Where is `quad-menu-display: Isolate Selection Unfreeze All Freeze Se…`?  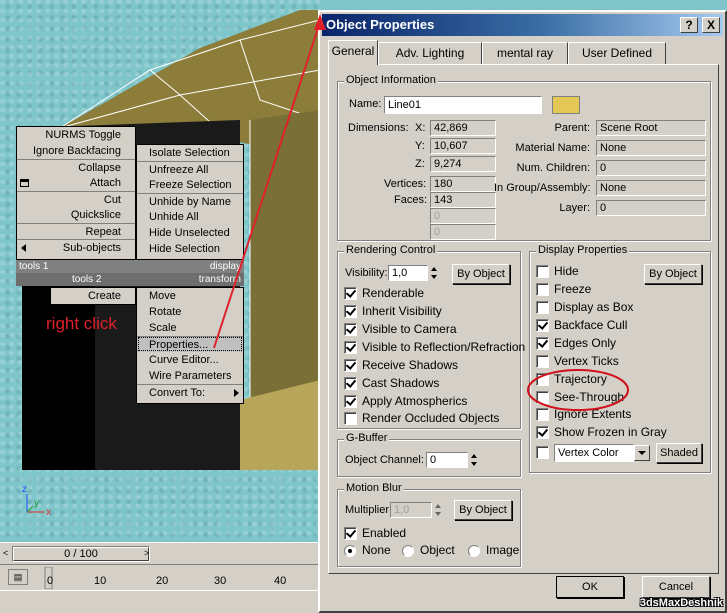
quad-menu-display: Isolate Selection Unfreeze All Freeze Se… is located at coordinates (190, 202).